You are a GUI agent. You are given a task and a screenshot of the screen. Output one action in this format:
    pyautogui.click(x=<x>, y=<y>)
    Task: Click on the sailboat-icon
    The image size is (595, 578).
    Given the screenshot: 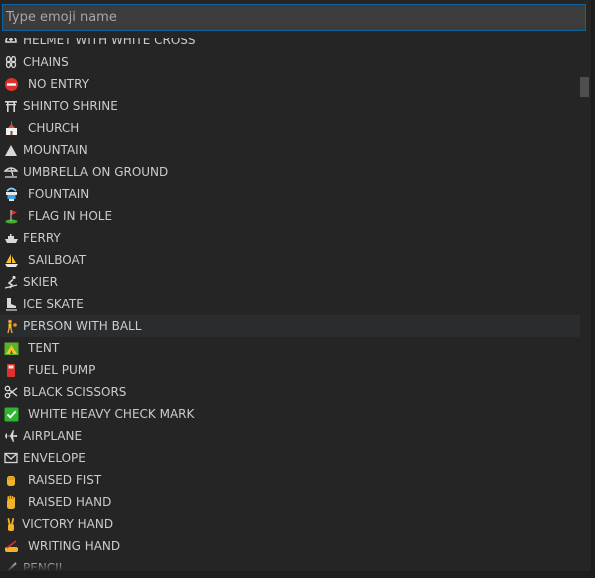 What is the action you would take?
    pyautogui.click(x=11, y=260)
    